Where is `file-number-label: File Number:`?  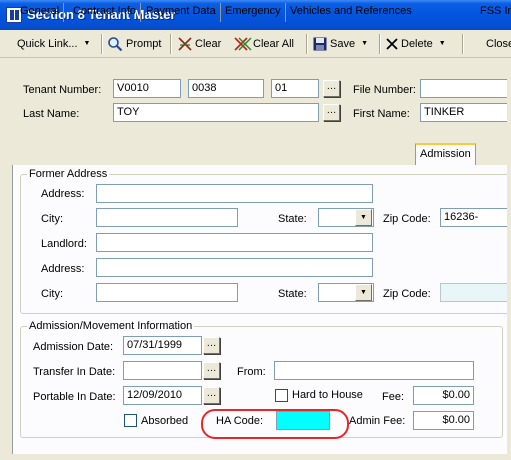 file-number-label: File Number: is located at coordinates (384, 90).